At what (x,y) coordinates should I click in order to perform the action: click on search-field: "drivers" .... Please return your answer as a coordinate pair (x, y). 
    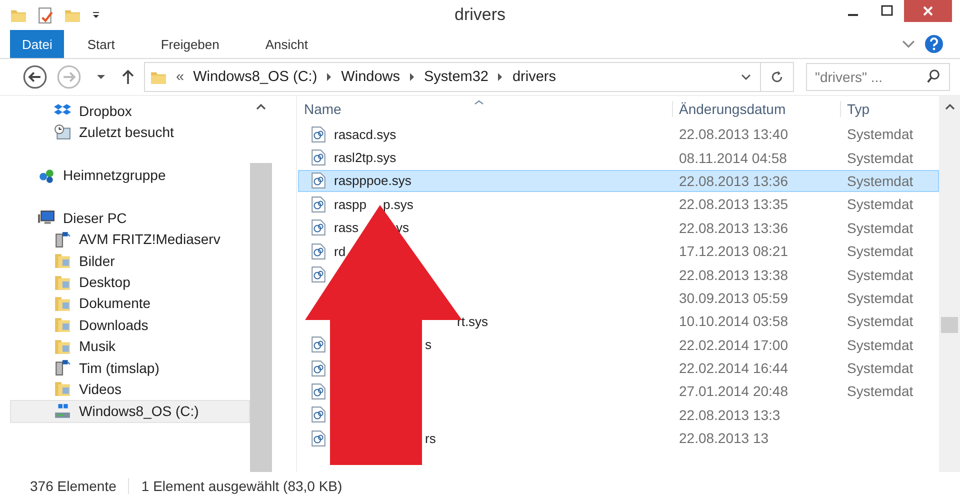
    Looking at the image, I should click on (878, 77).